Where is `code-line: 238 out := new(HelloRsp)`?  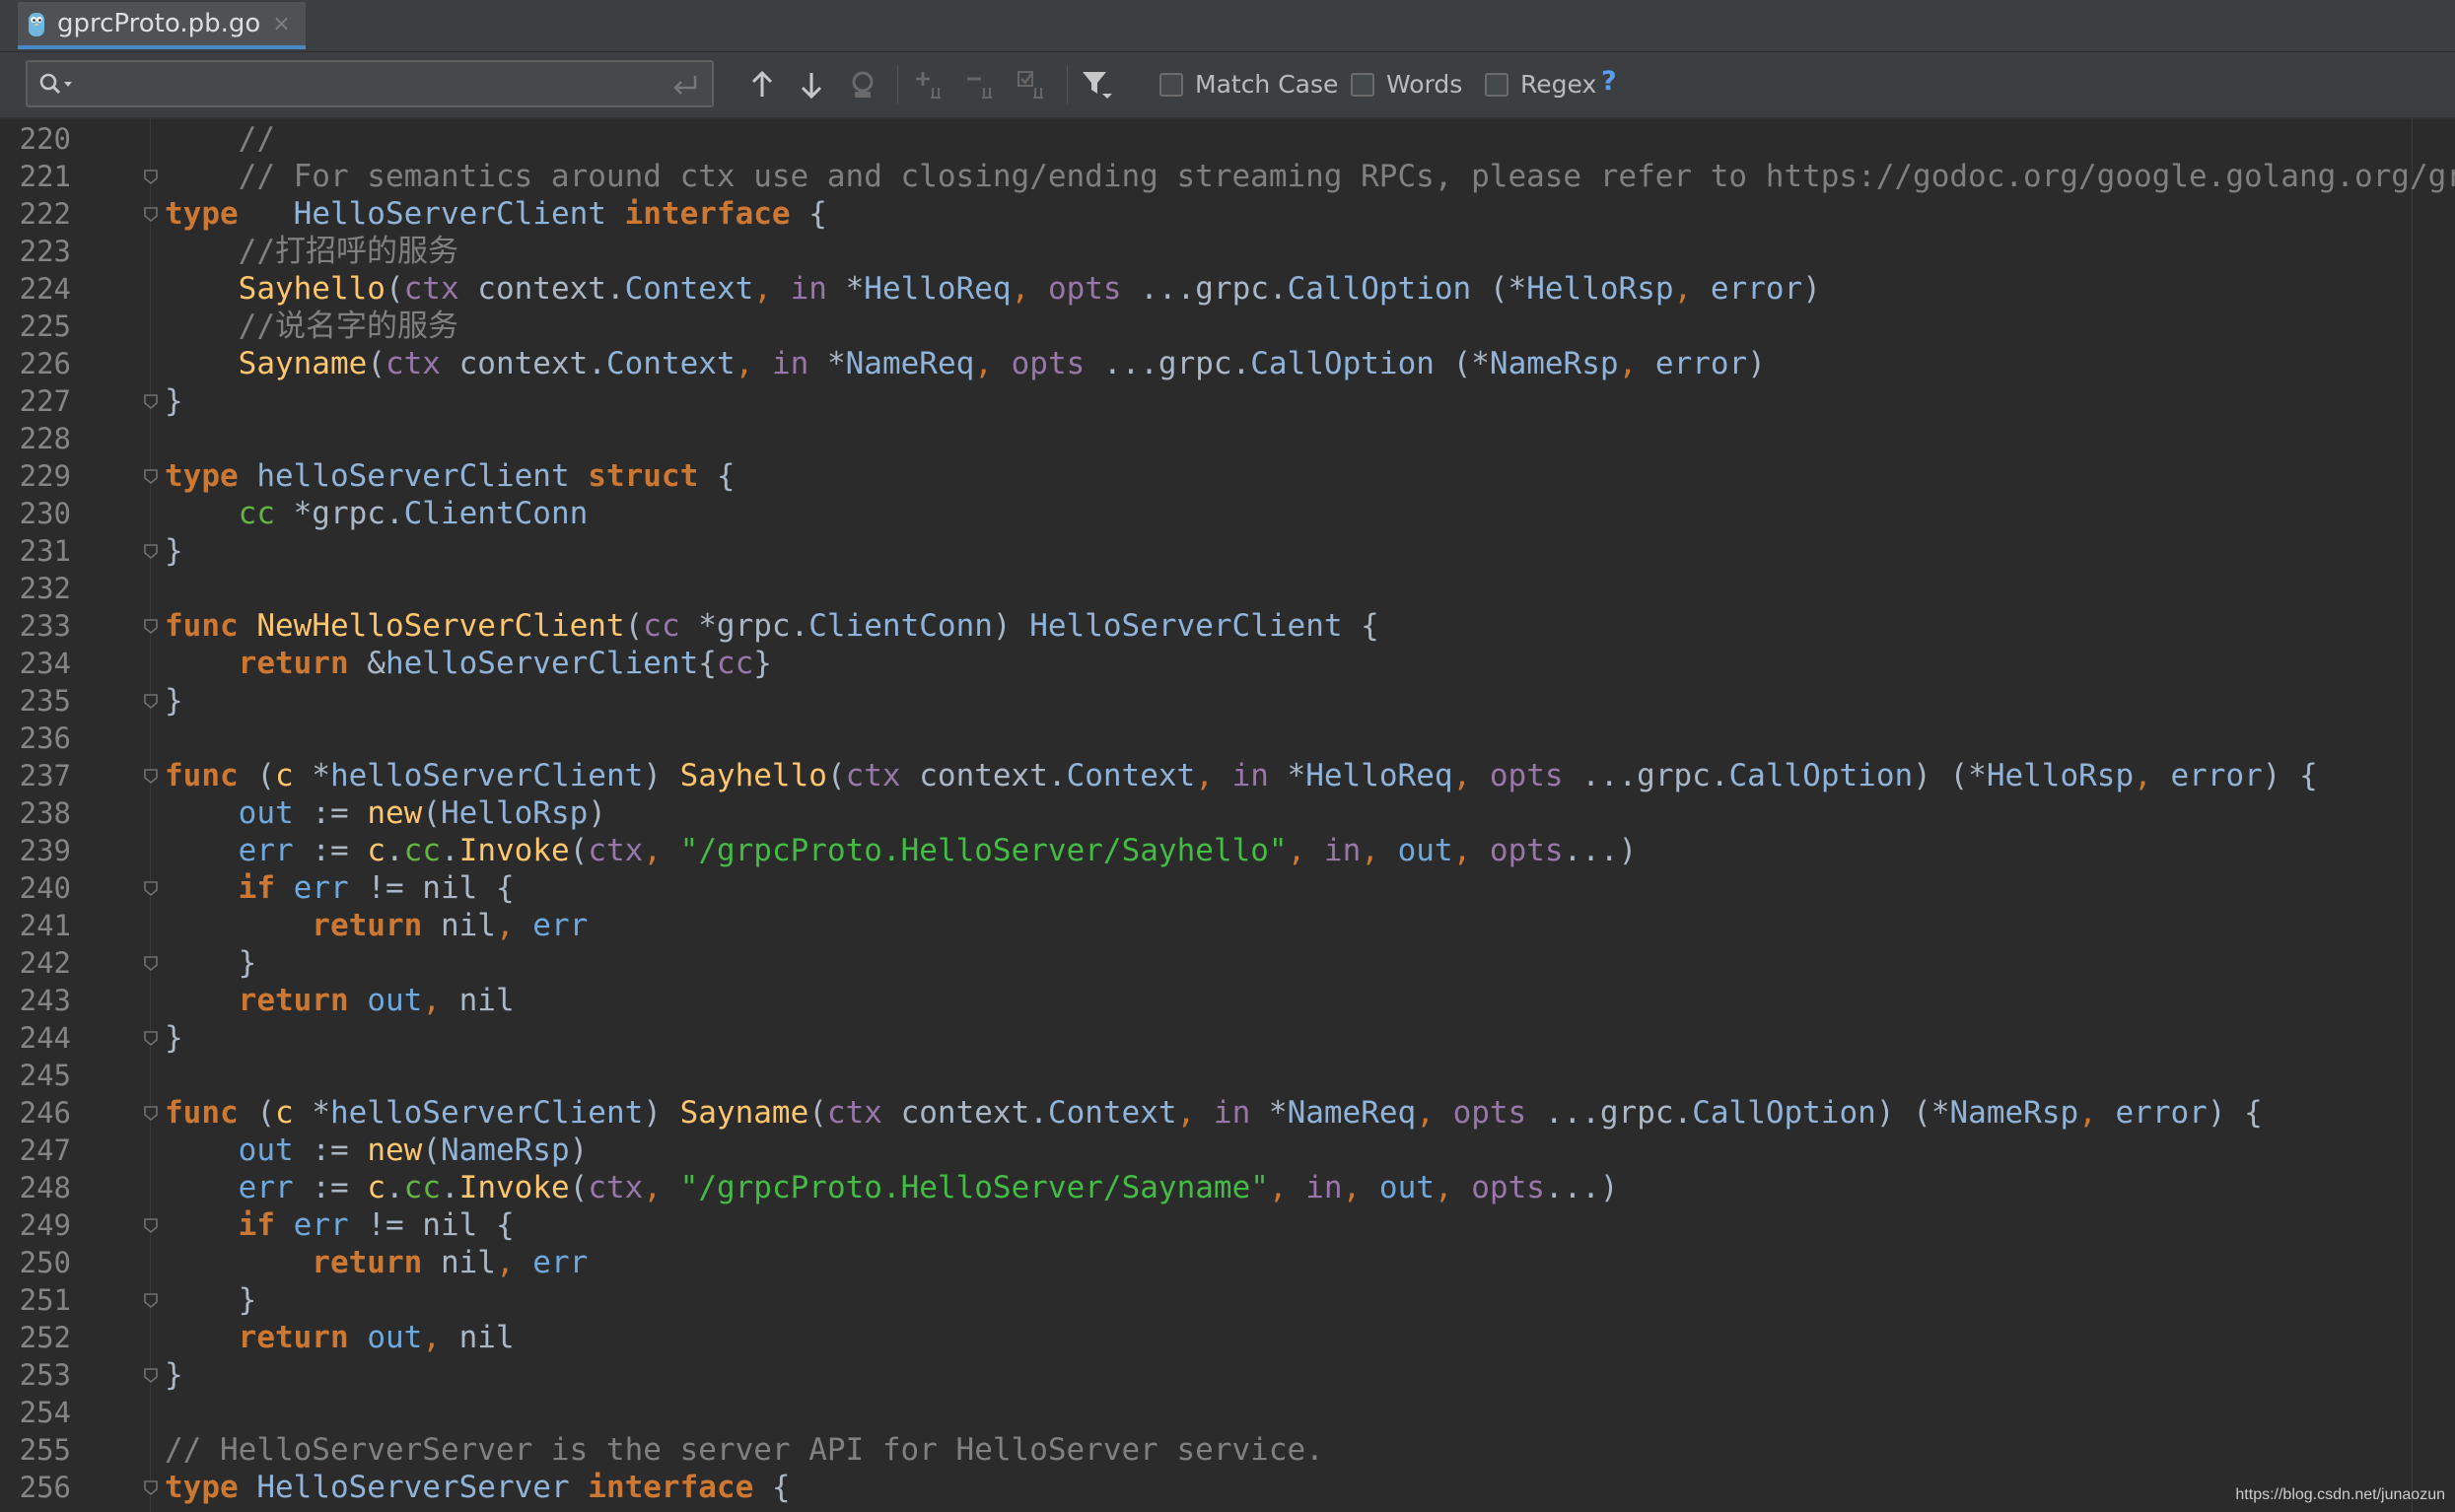 code-line: 238 out := new(HelloRsp) is located at coordinates (1227, 813).